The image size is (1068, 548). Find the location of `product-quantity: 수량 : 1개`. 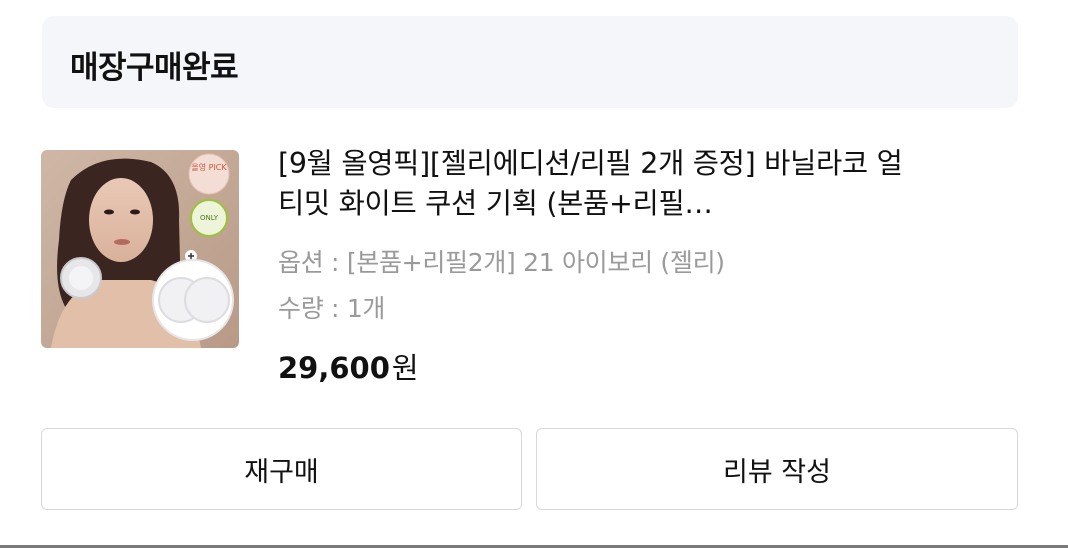

product-quantity: 수량 : 1개 is located at coordinates (332, 308).